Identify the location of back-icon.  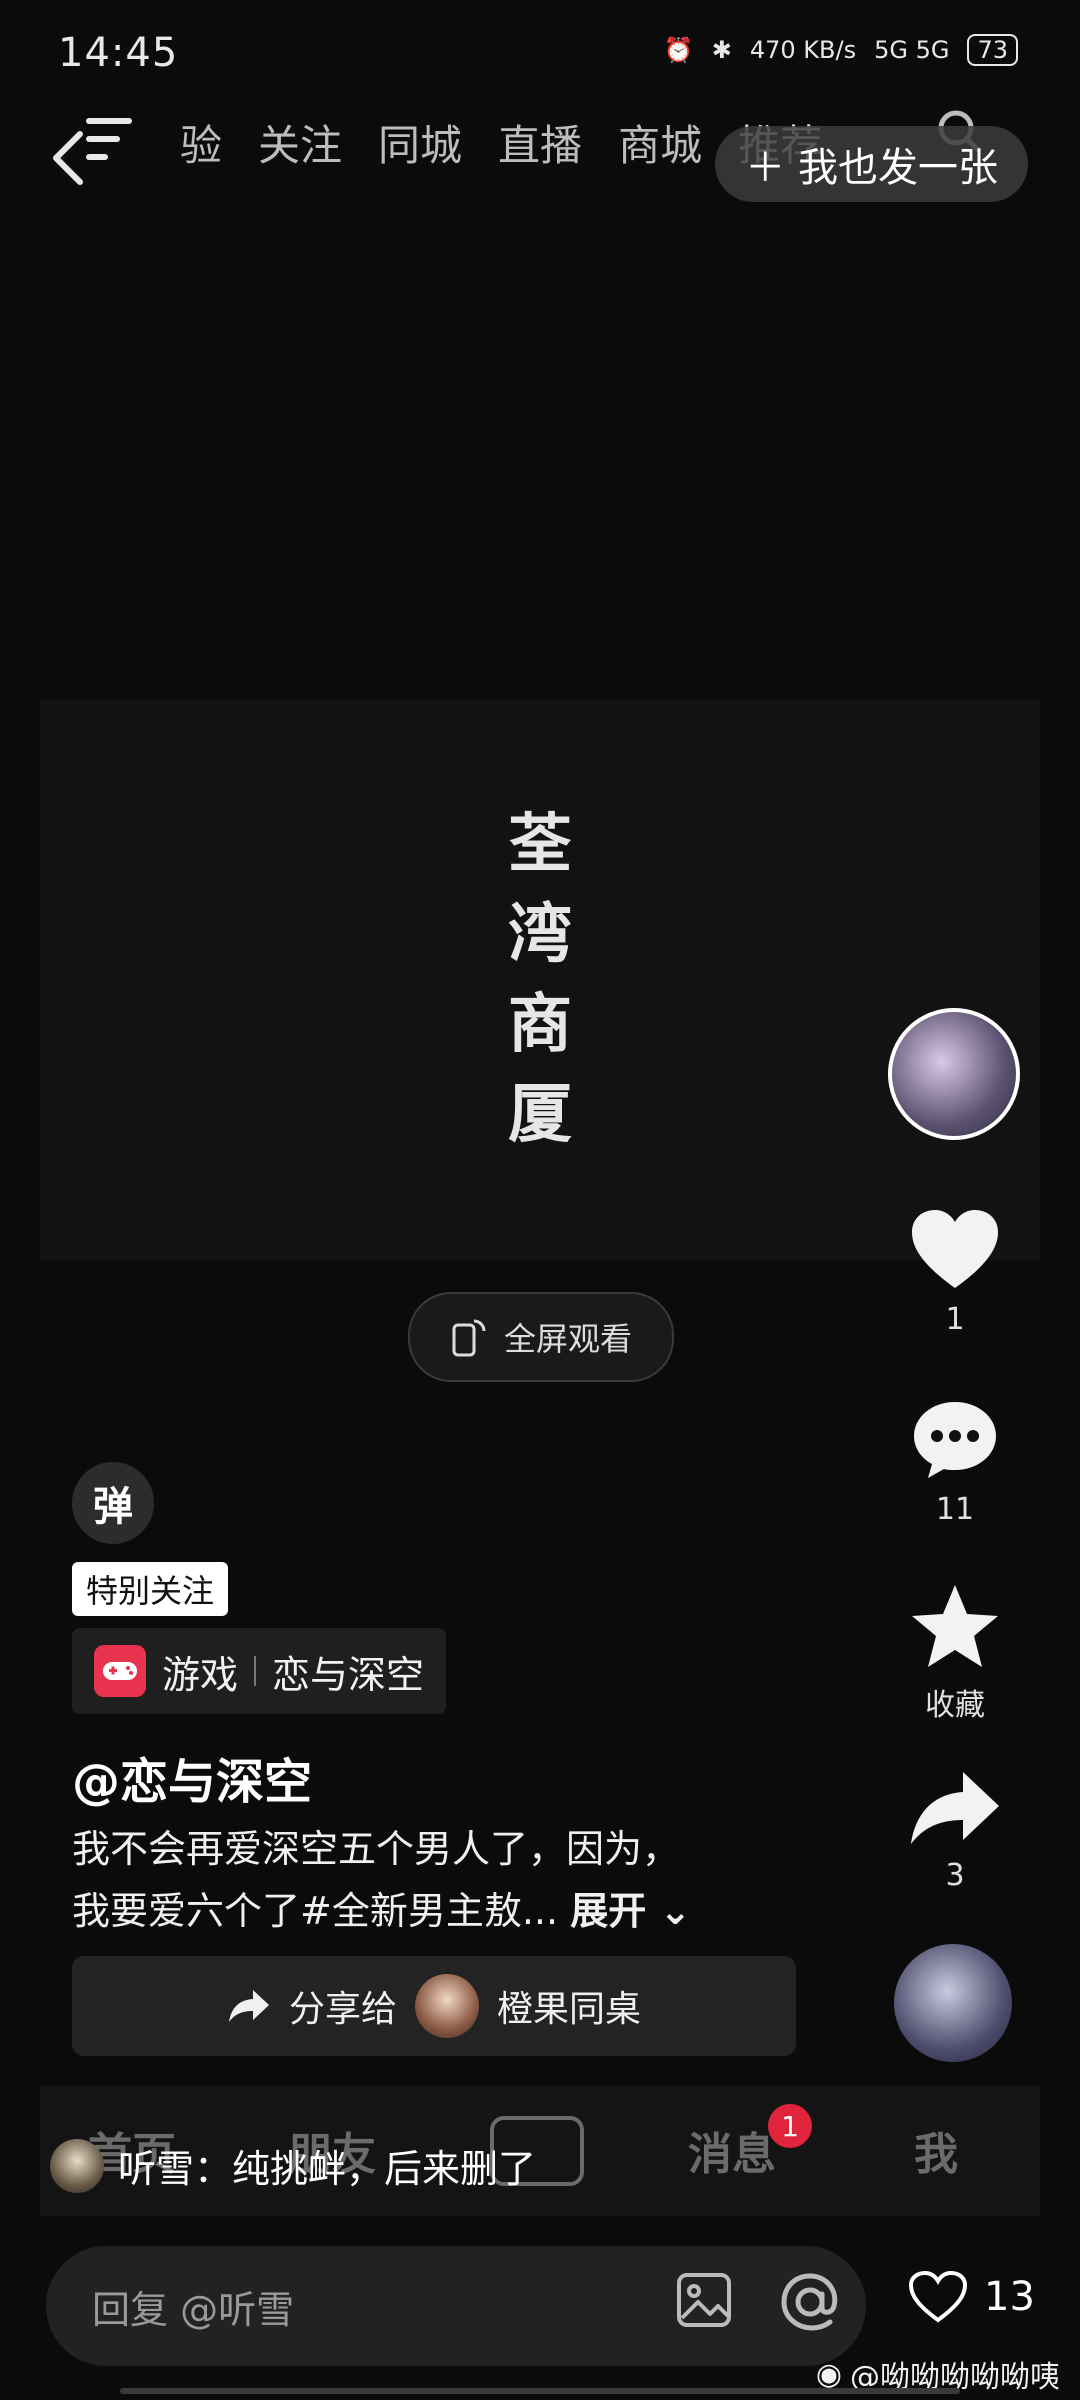
(68, 158).